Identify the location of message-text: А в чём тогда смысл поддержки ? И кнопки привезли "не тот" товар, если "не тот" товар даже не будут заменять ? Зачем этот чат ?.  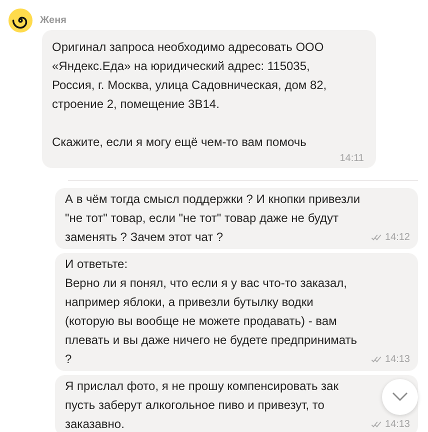
(212, 218).